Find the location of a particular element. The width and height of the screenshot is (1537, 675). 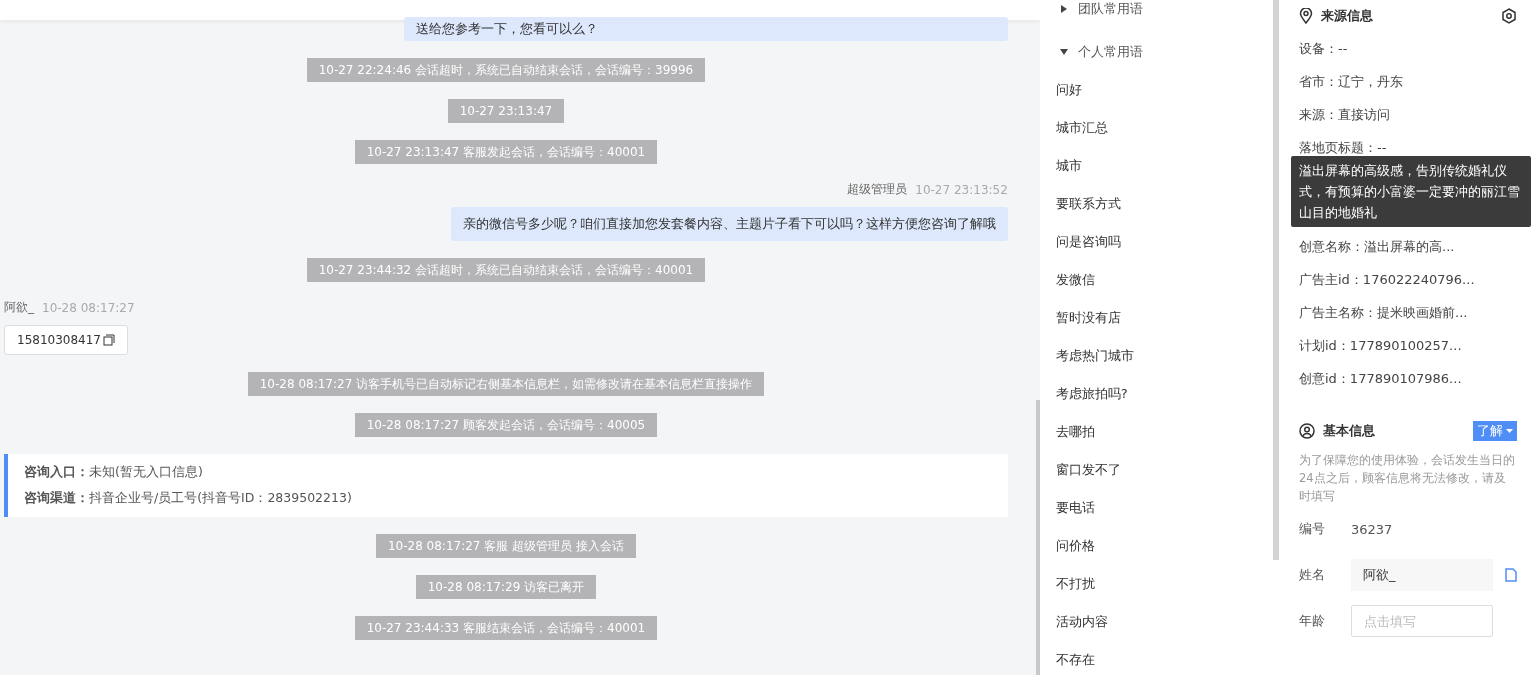

tooltip: 溢出屏幕的高级感，告别传统婚礼仪式，有预算的小富婆一定要冲的丽江雪山目的地婚礼 is located at coordinates (1411, 191).